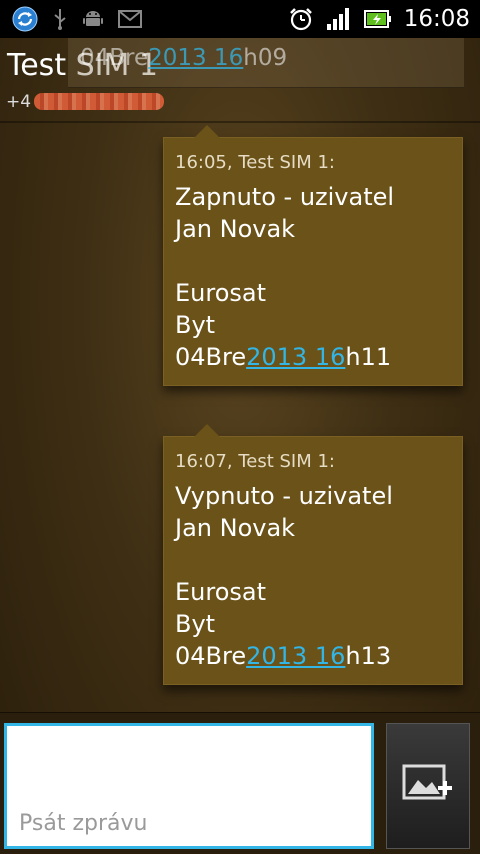 The image size is (480, 854). I want to click on message-date-suffix: h11, so click(368, 357).